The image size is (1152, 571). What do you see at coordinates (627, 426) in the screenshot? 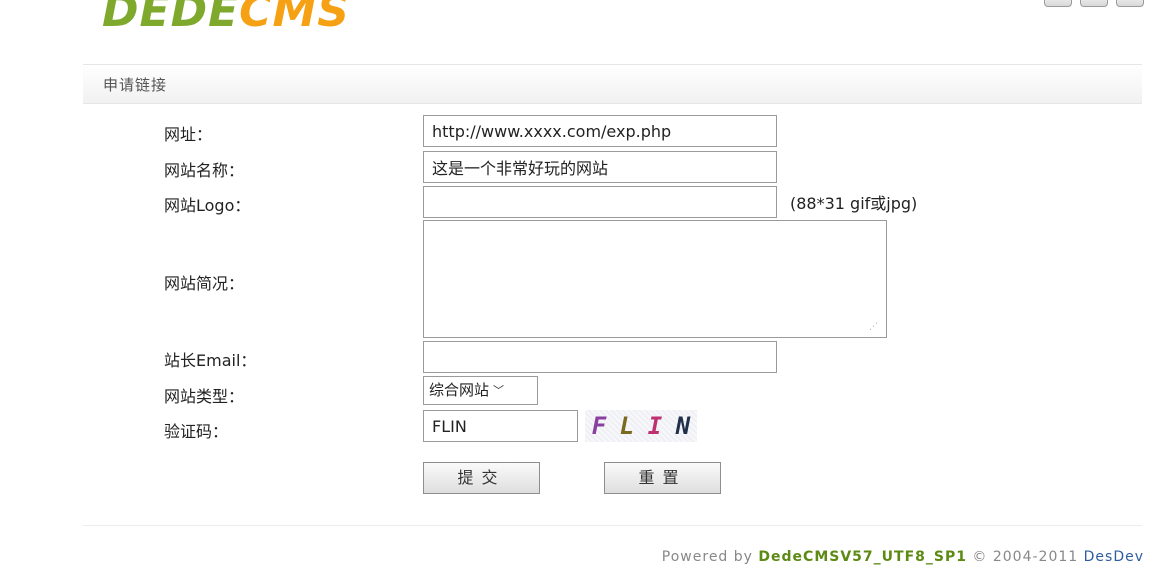
I see `captcha-char: L` at bounding box center [627, 426].